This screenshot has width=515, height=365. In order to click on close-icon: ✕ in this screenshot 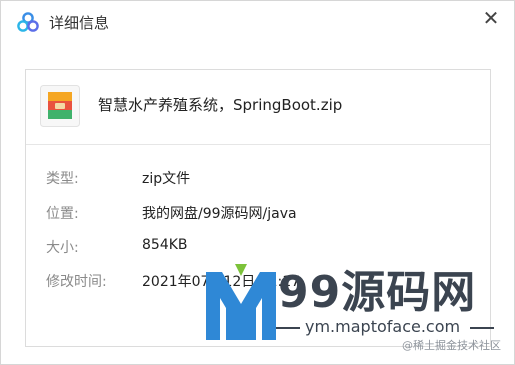, I will do `click(491, 18)`.